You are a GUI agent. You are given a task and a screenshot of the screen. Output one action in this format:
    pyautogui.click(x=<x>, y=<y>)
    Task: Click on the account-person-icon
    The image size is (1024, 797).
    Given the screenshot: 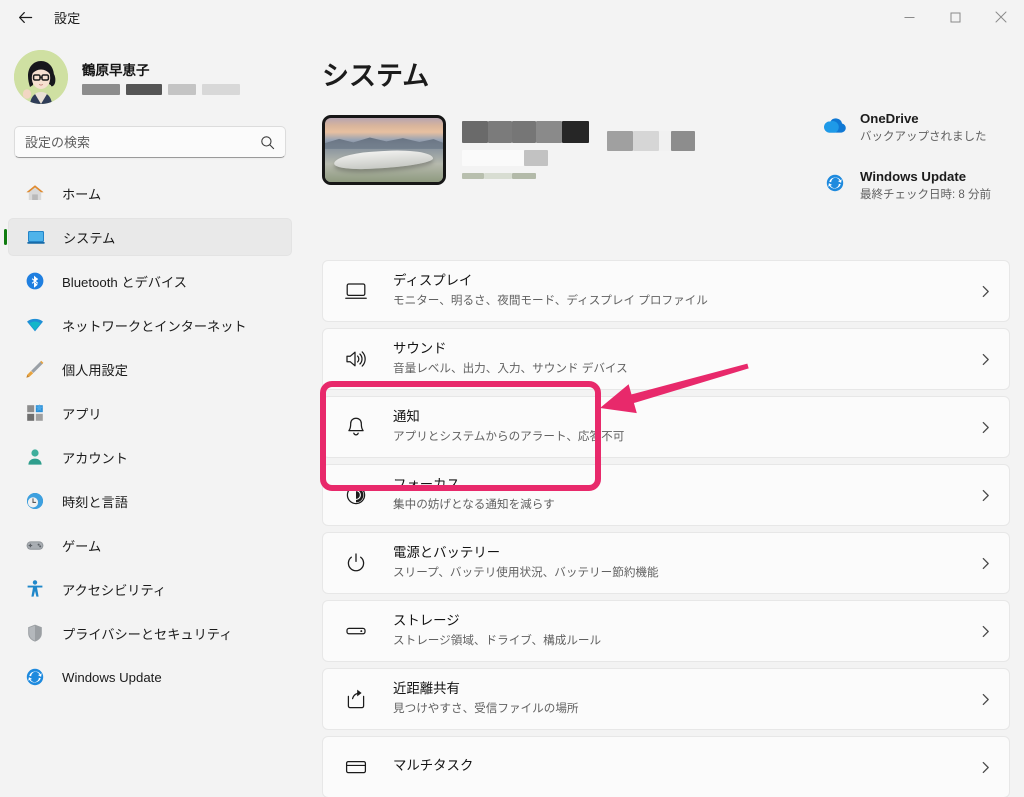 What is the action you would take?
    pyautogui.click(x=35, y=457)
    